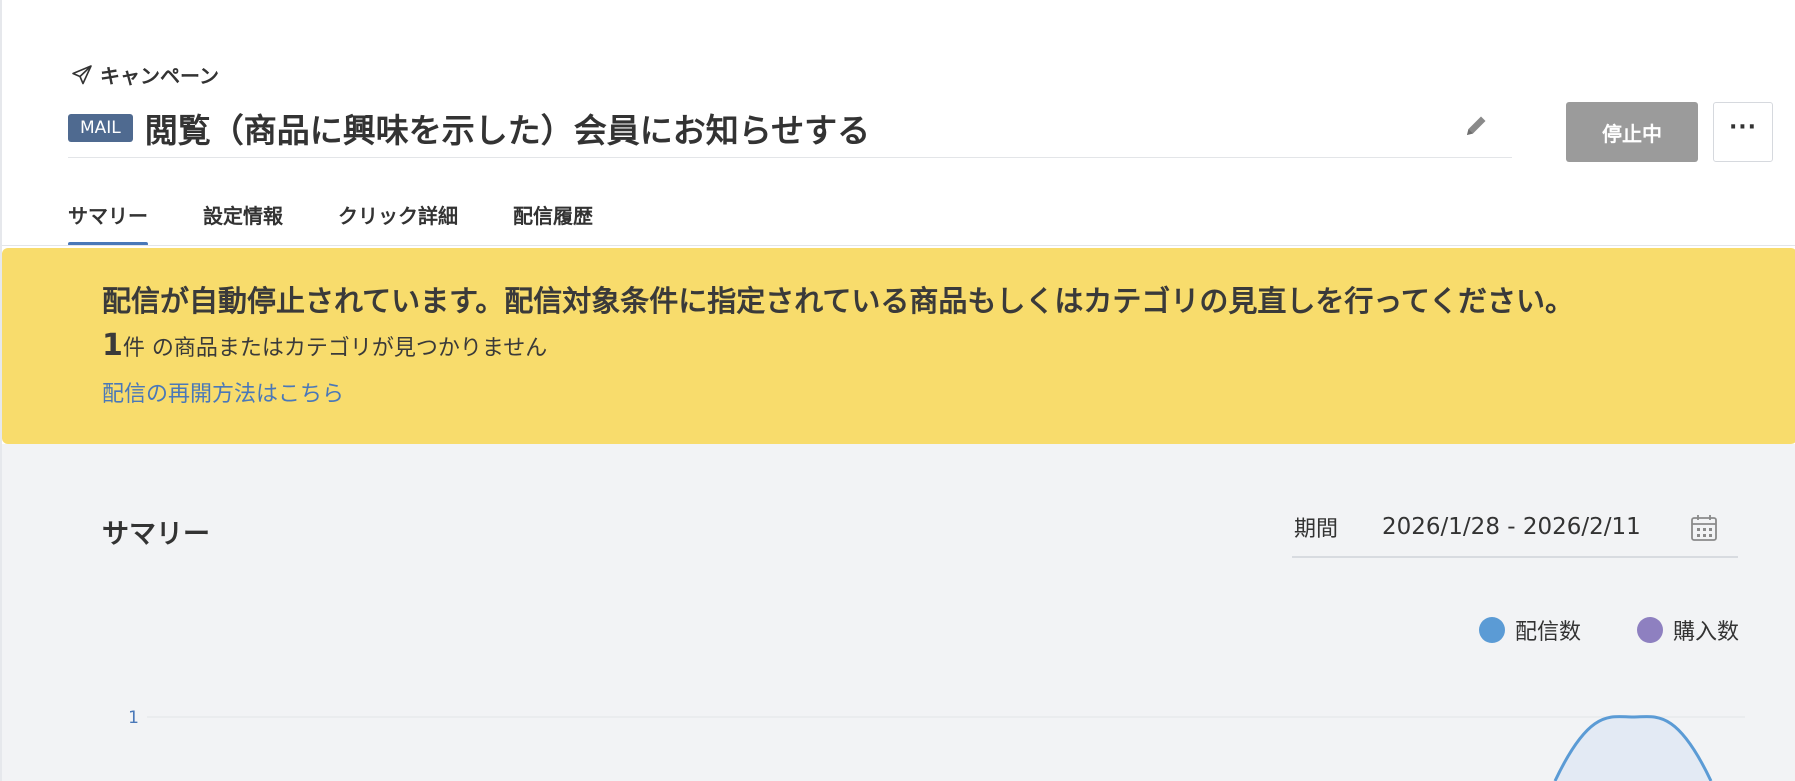  Describe the element at coordinates (156, 534) in the screenshot. I see `summary-title: サマリー` at that location.